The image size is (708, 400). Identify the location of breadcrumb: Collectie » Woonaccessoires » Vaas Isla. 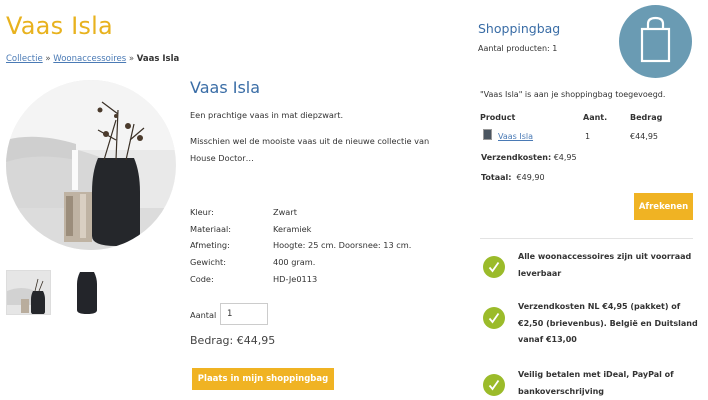
(92, 59).